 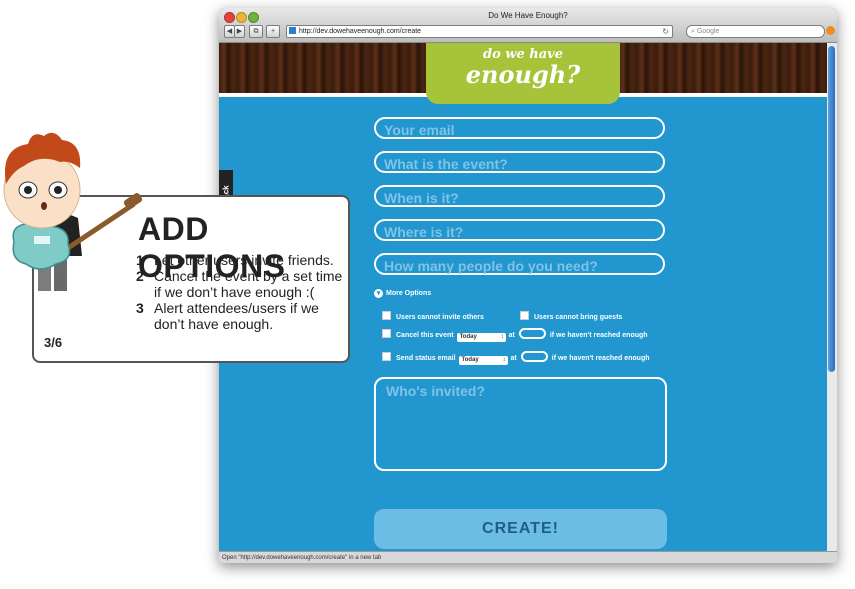 I want to click on cancel-event-label: Cancel this event, so click(x=425, y=335).